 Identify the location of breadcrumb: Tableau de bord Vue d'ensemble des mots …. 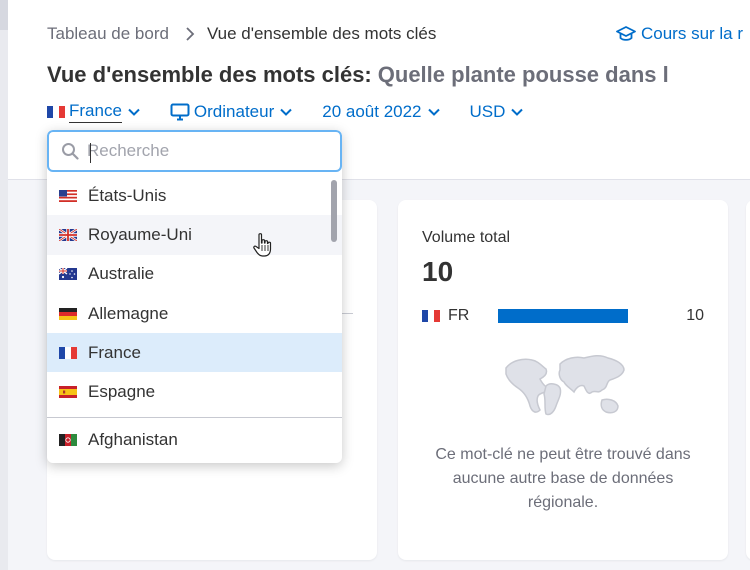
(241, 34).